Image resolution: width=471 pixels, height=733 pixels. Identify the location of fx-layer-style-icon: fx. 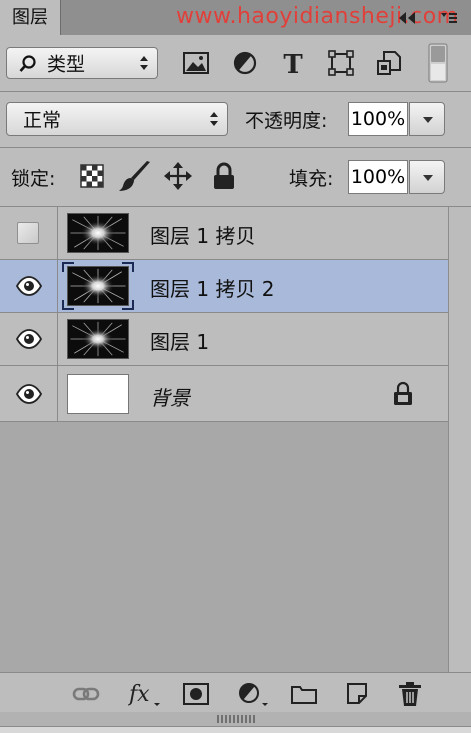
(145, 694).